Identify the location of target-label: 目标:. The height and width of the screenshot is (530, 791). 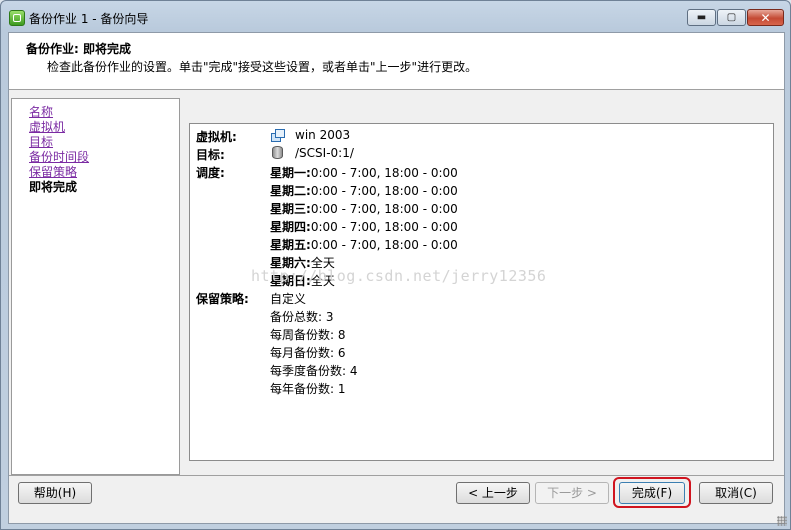
(210, 155).